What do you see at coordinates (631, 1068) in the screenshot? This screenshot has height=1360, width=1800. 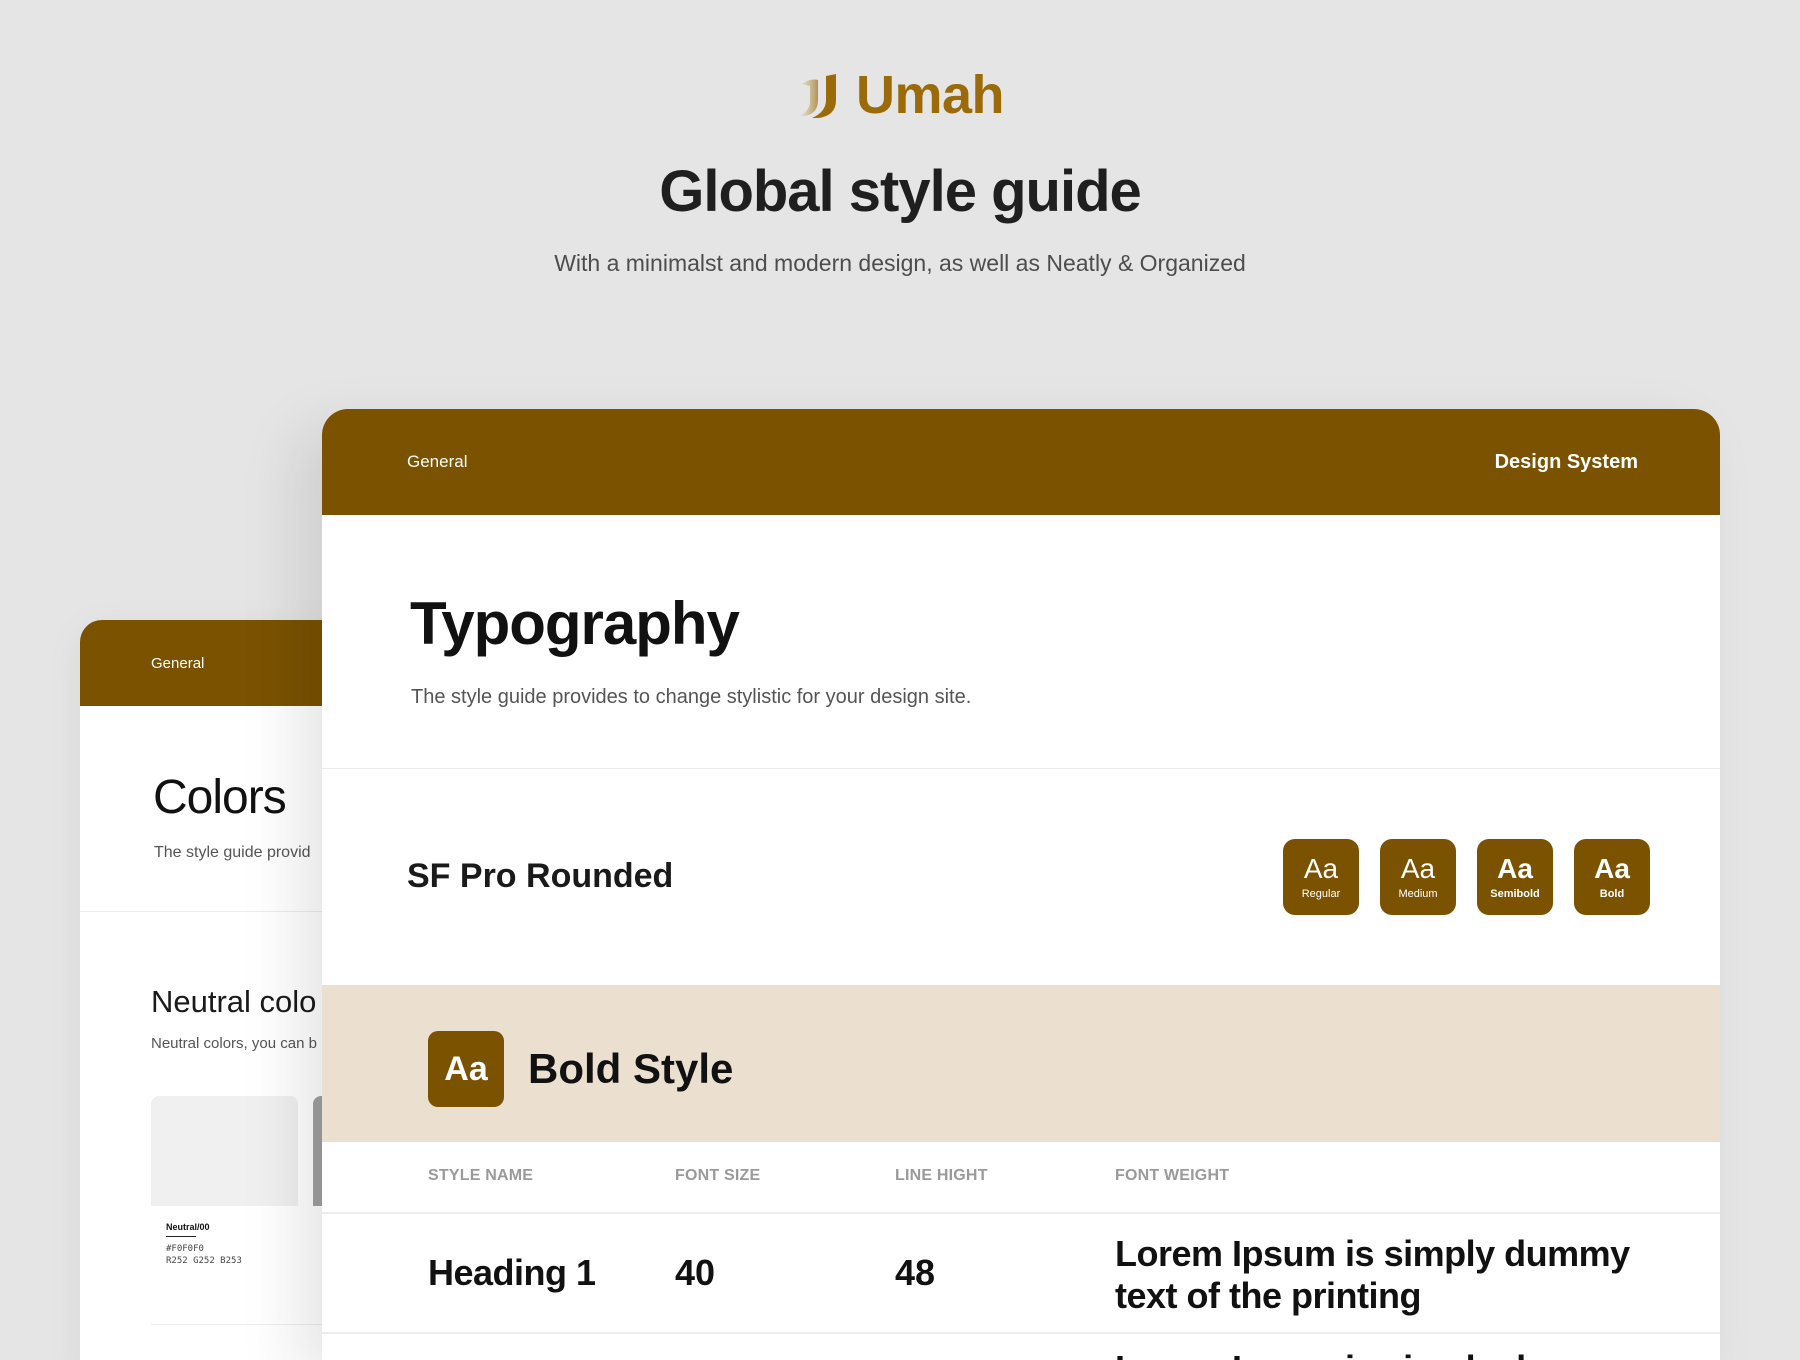 I see `bold-style-title: Bold Style` at bounding box center [631, 1068].